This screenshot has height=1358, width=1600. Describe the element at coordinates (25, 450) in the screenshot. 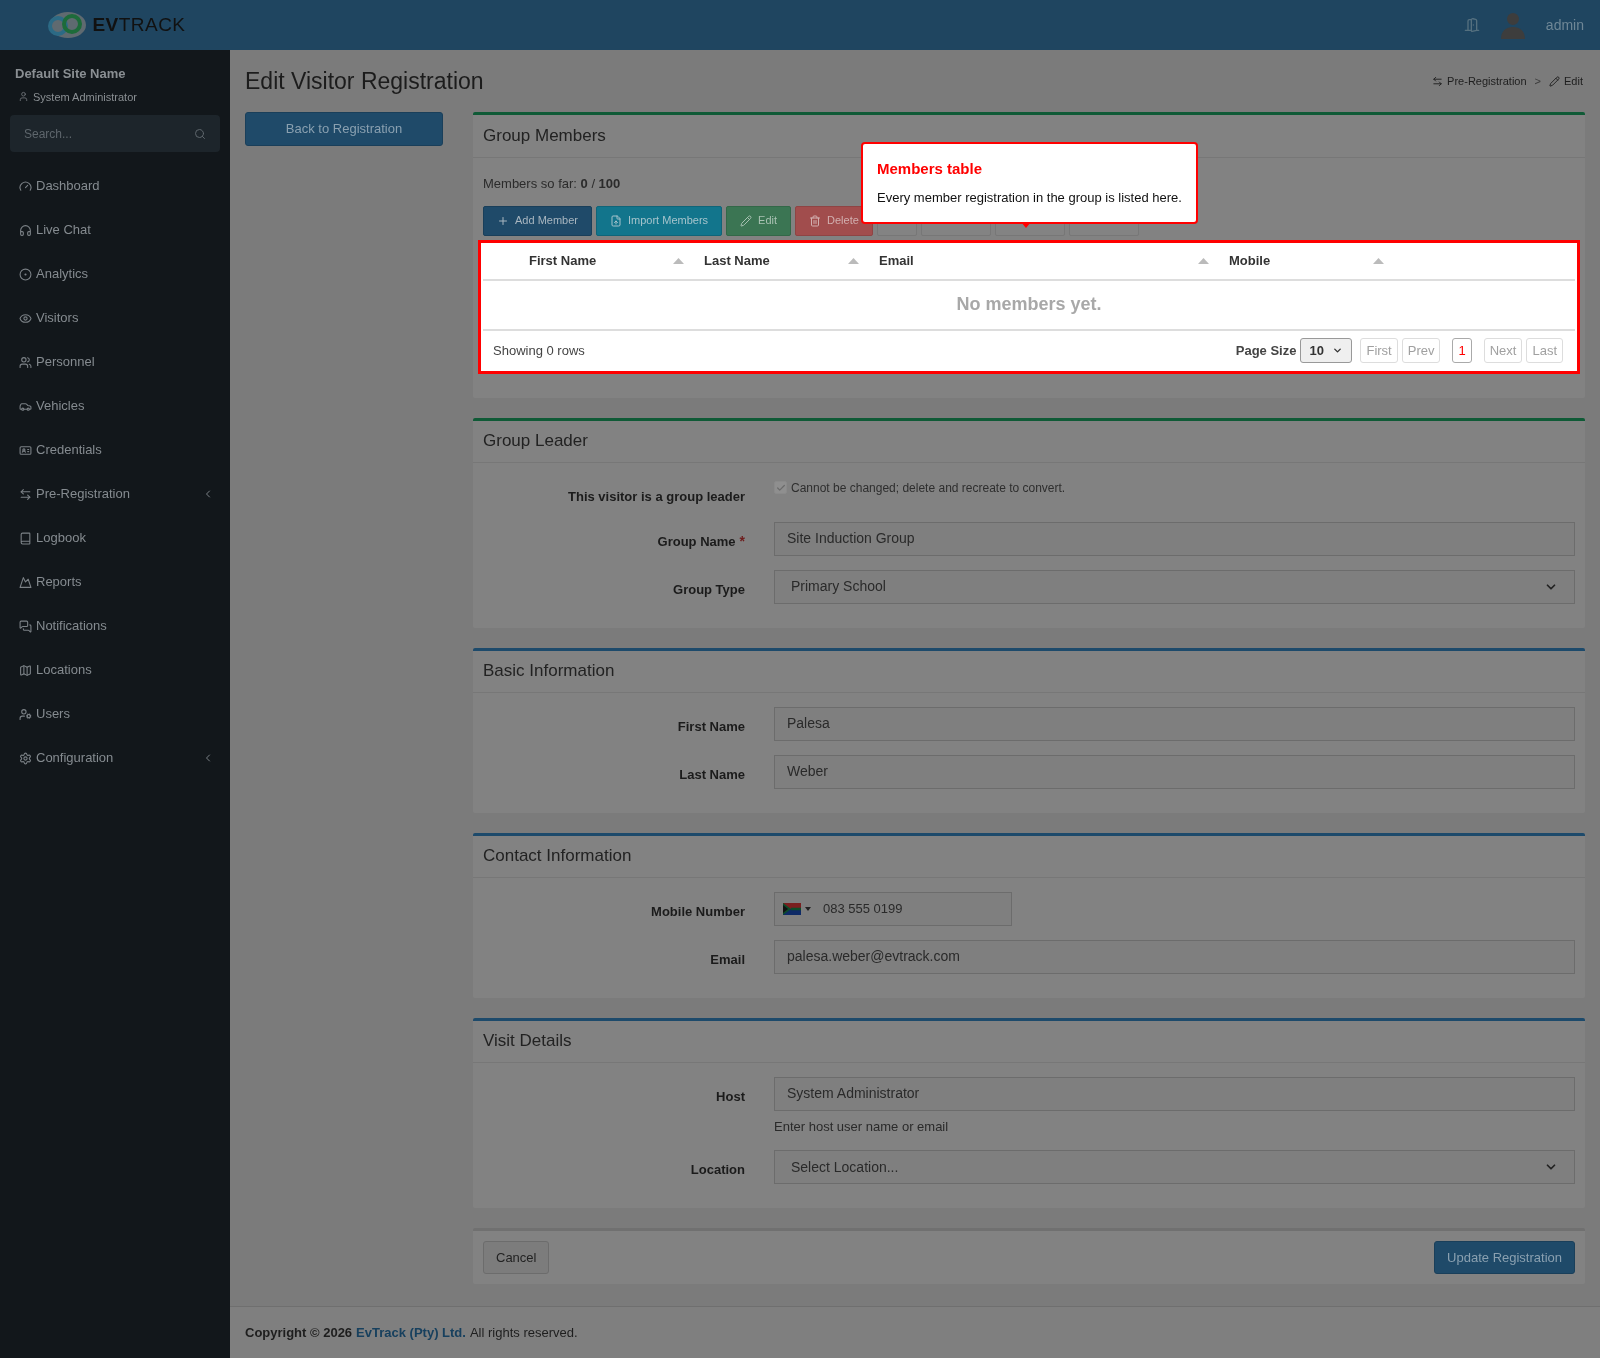

I see `id-card-icon` at that location.